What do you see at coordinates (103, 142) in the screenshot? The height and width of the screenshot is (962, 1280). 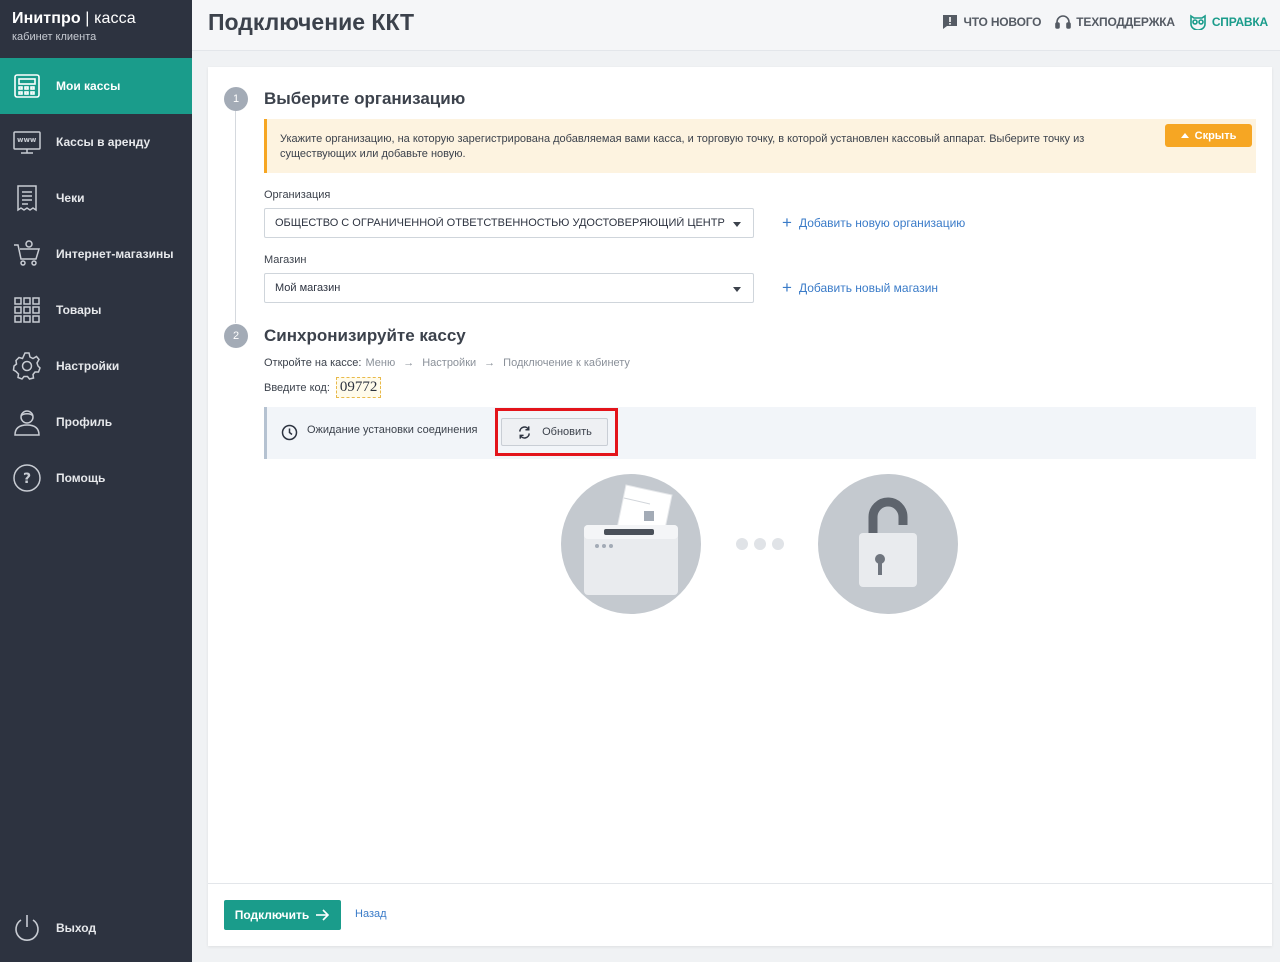 I see `sidebar-item-label: Кассы в аренду` at bounding box center [103, 142].